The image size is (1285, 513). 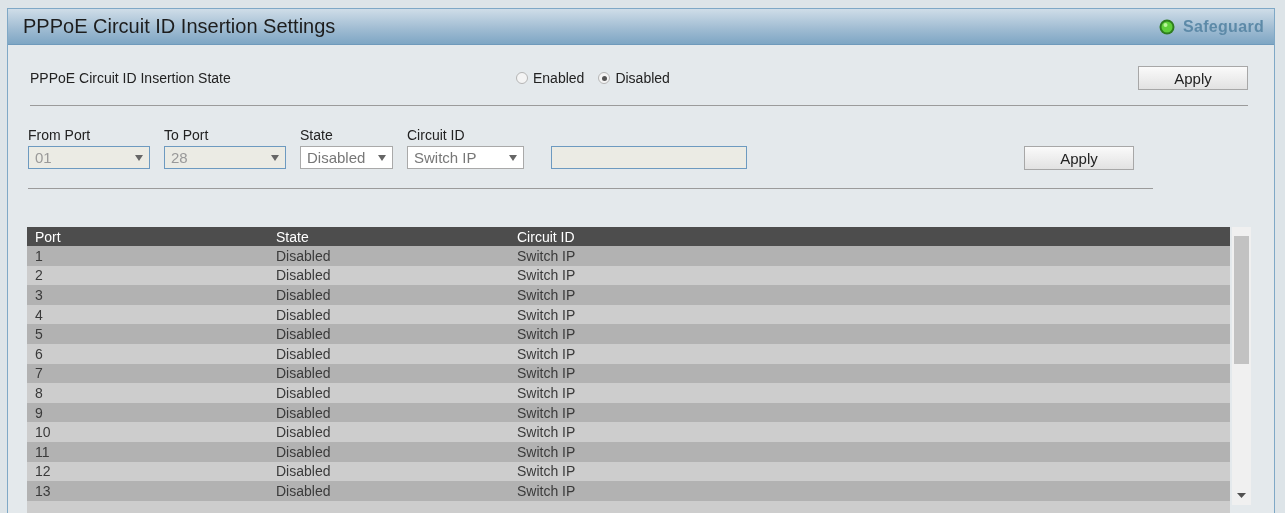 I want to click on field-label: To Port, so click(x=187, y=135).